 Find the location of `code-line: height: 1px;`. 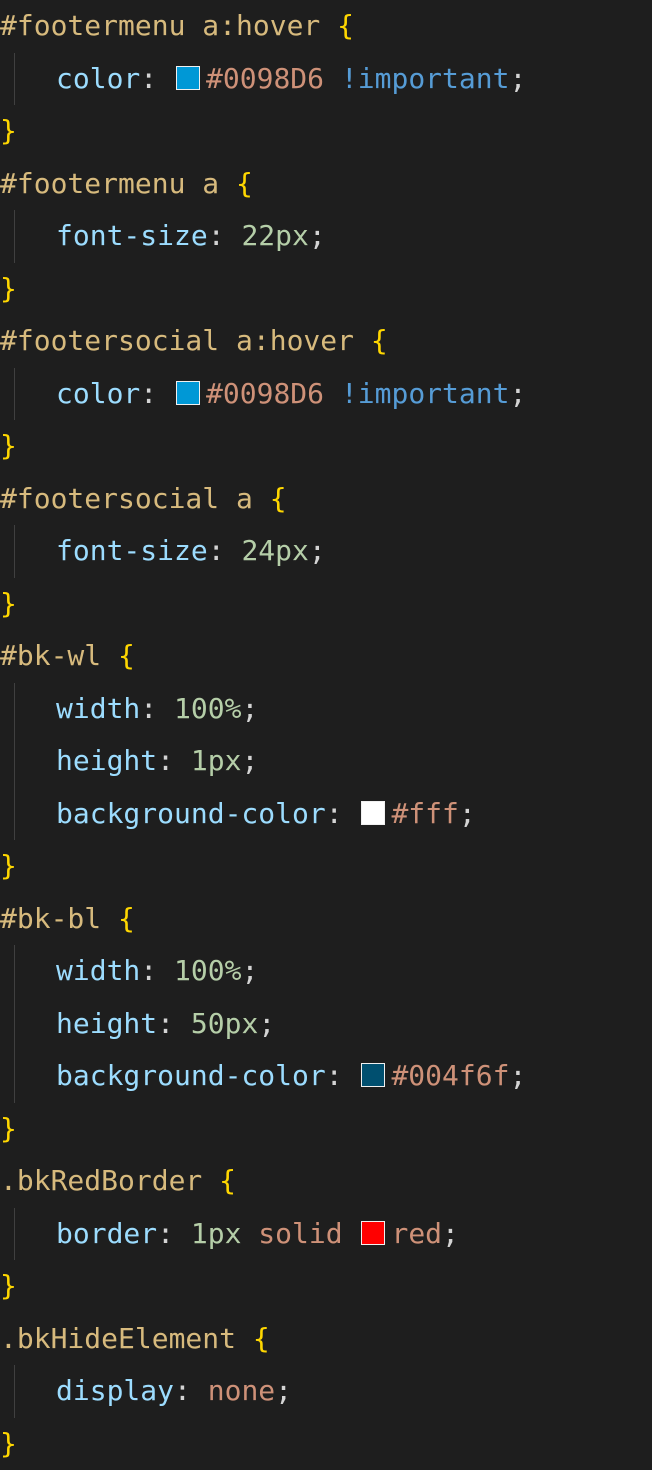

code-line: height: 1px; is located at coordinates (326, 761).